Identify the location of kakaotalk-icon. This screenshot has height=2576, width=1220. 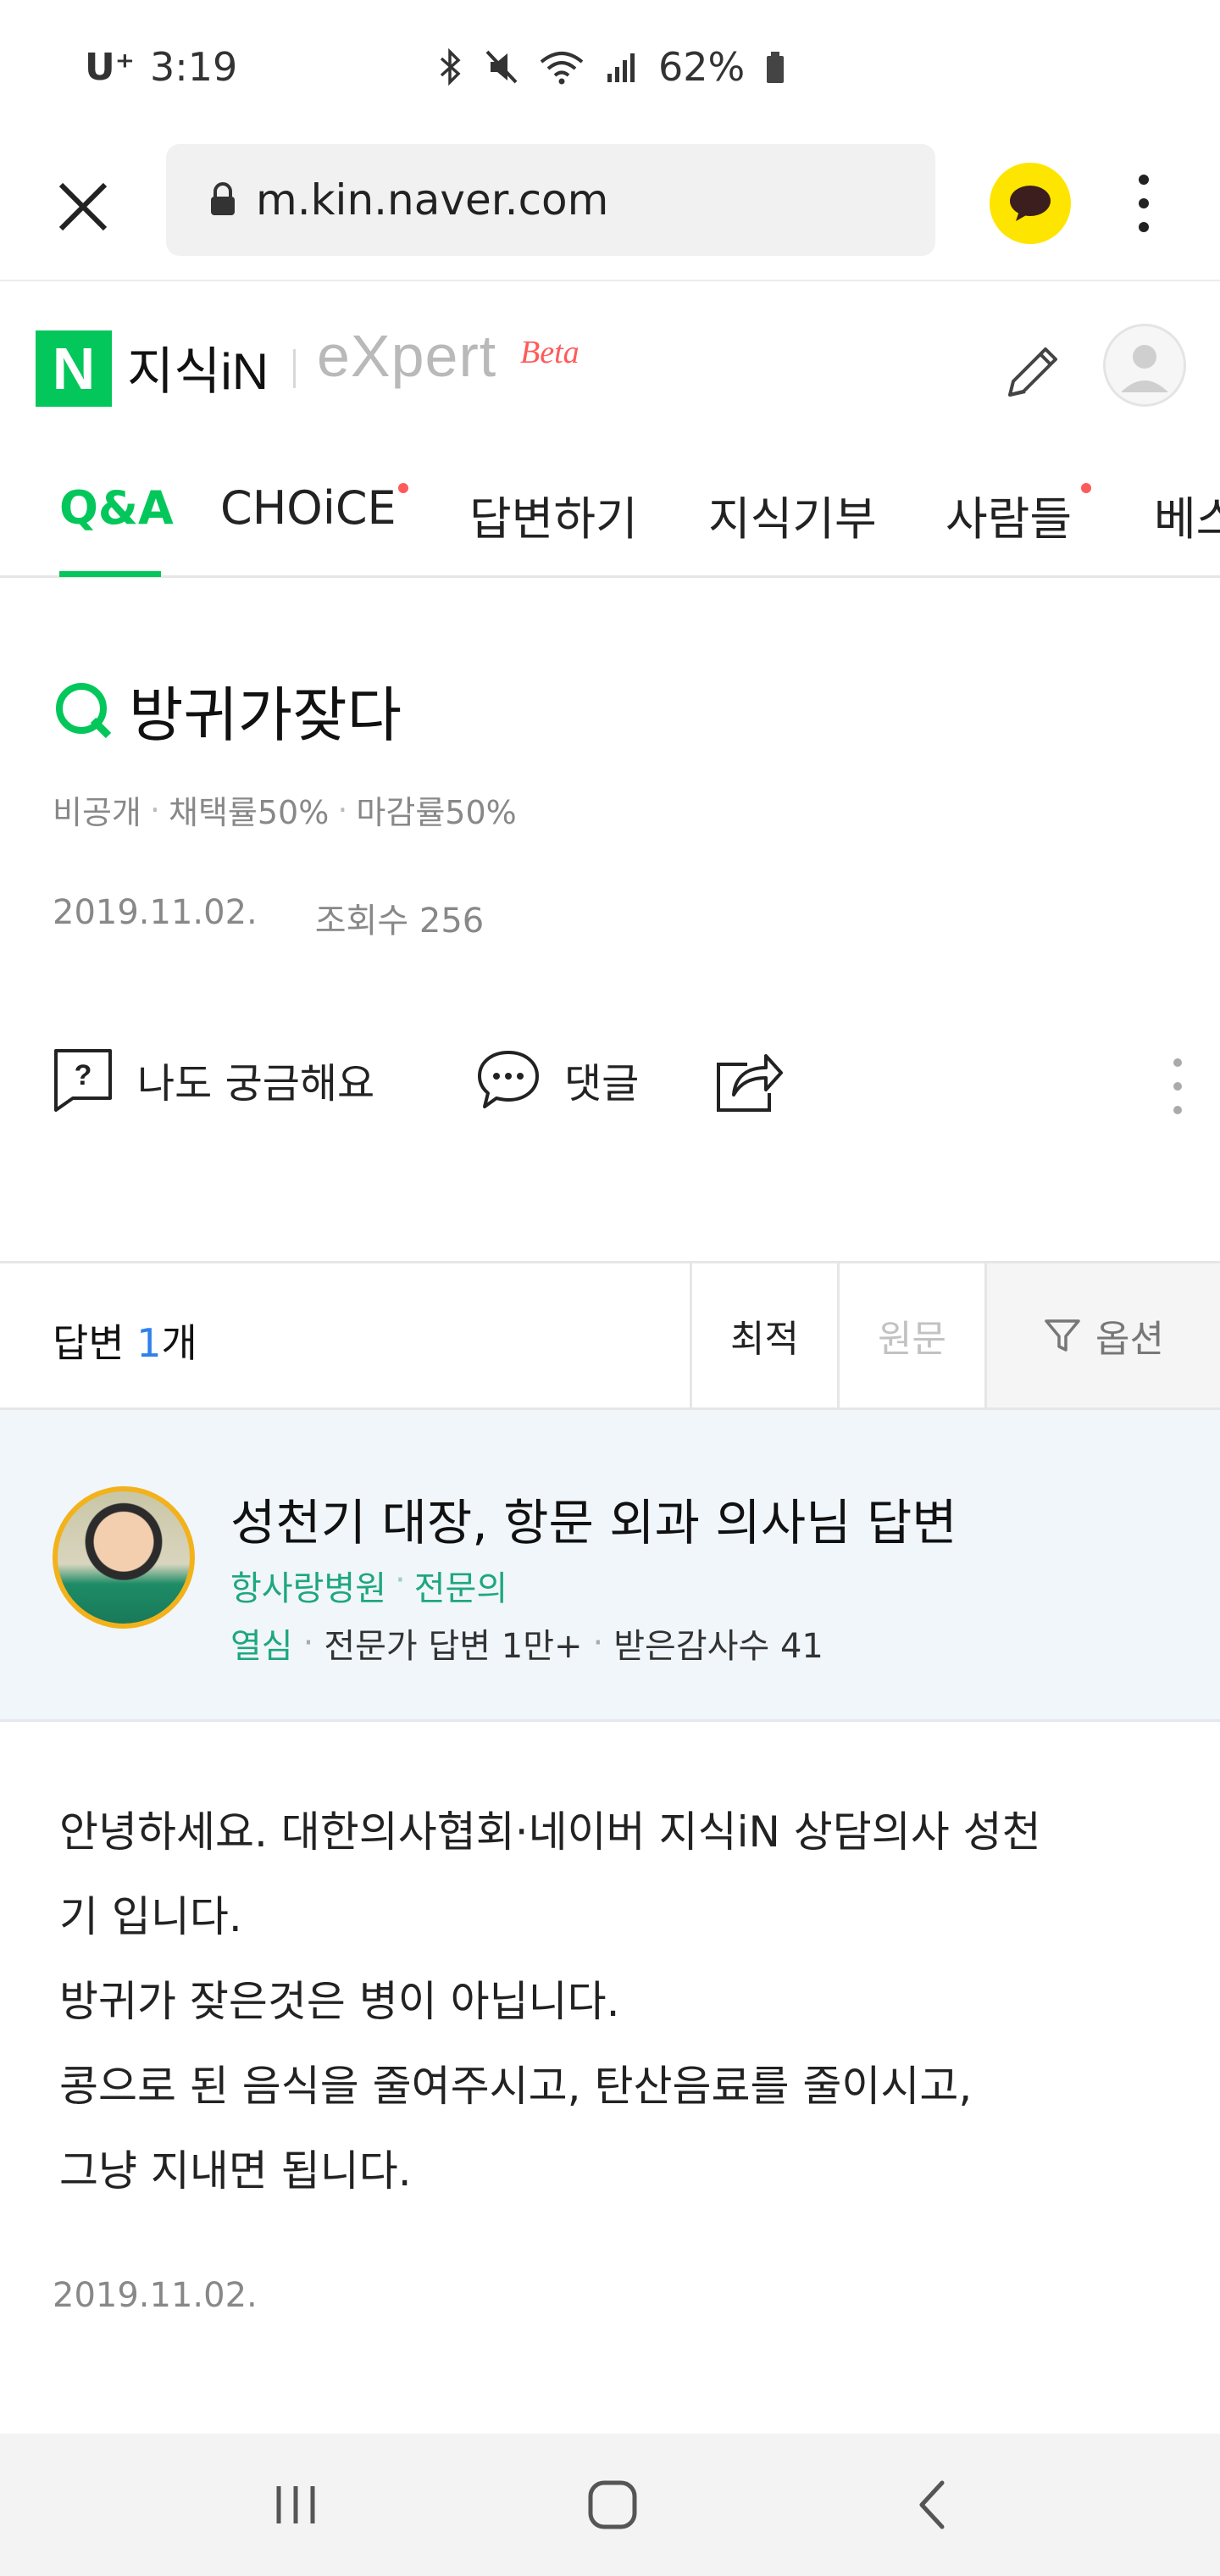
(1030, 203).